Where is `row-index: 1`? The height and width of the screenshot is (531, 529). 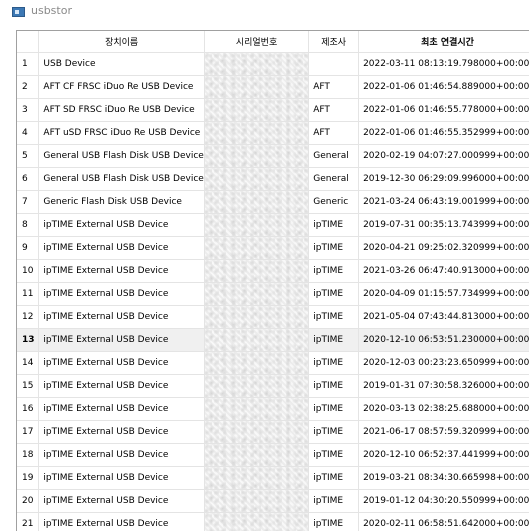
row-index: 1 is located at coordinates (28, 64).